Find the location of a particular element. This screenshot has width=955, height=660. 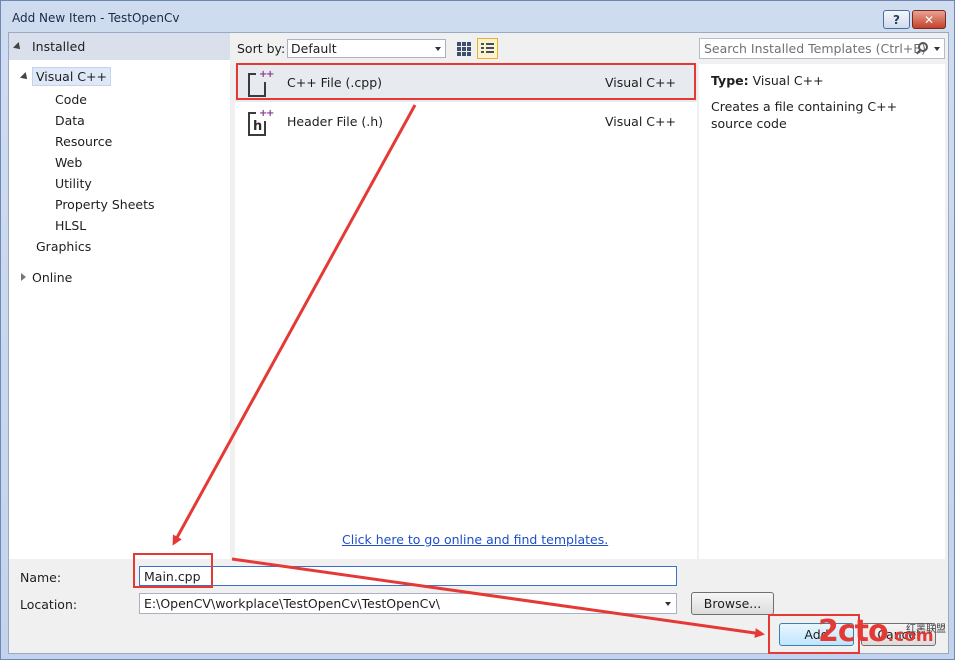

installed-label: Installed is located at coordinates (59, 46).